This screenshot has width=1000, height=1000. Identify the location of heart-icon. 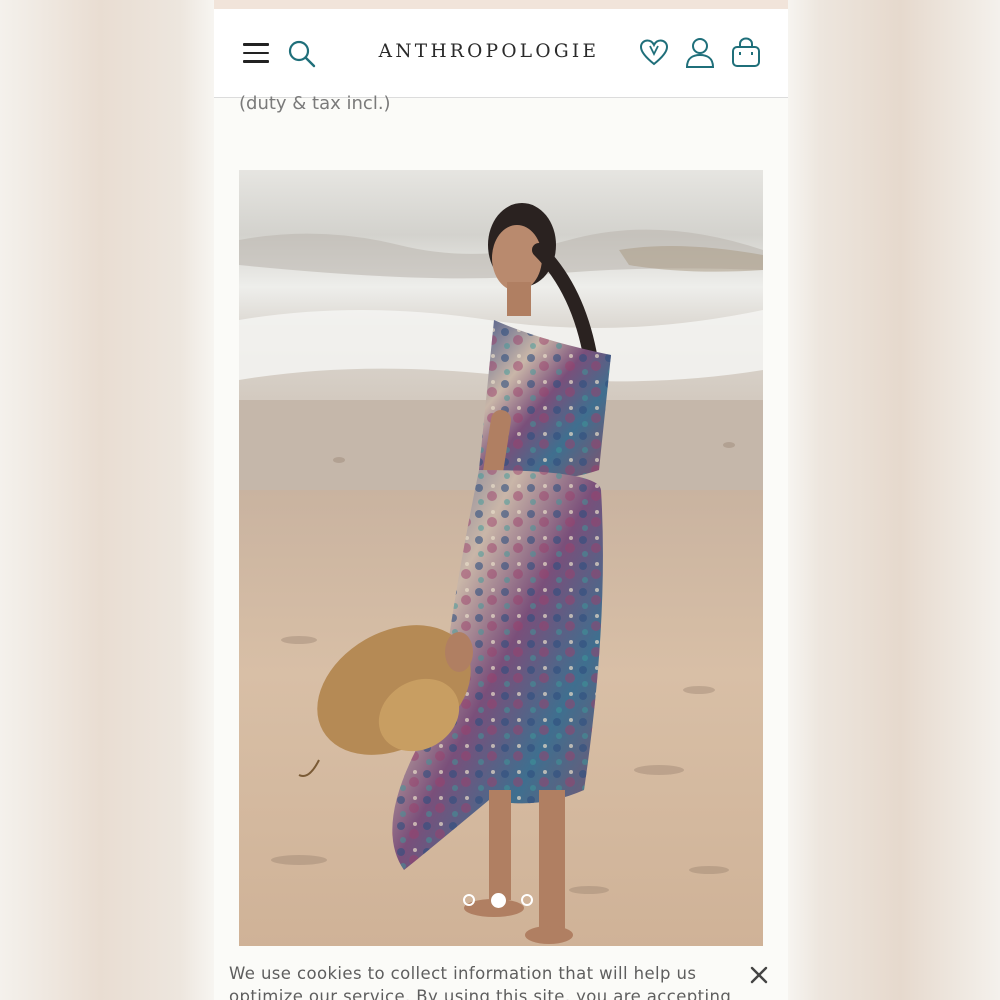
(654, 53).